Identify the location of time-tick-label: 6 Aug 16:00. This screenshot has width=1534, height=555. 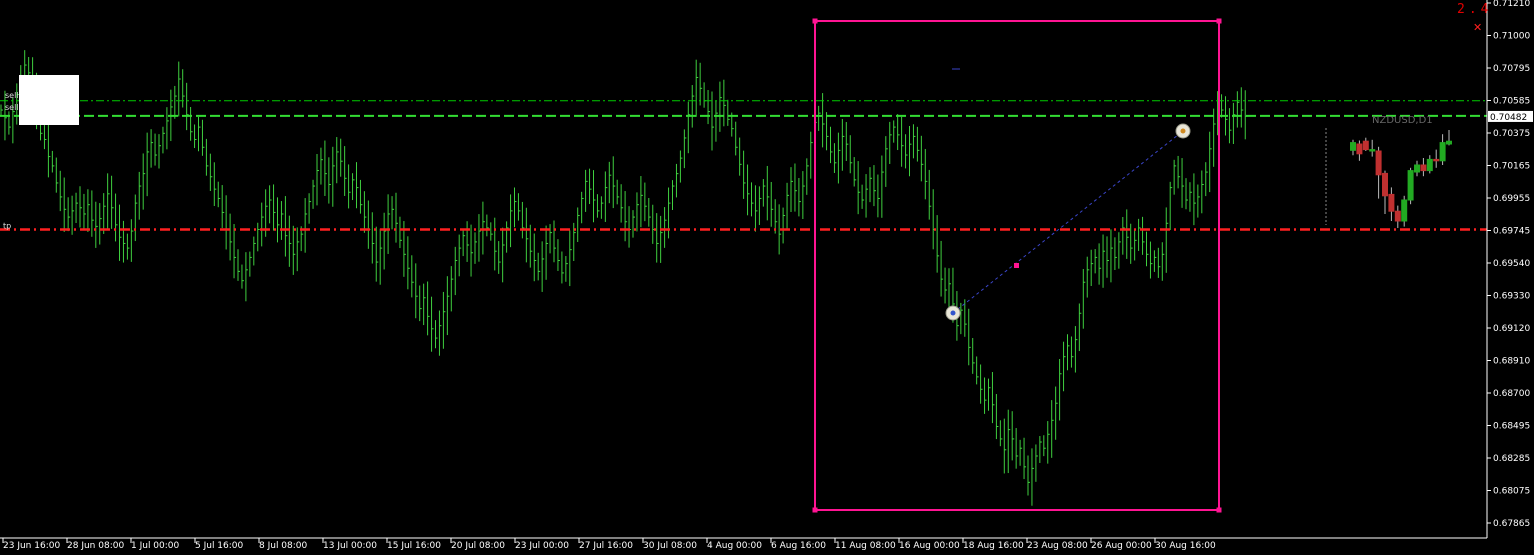
(798, 546).